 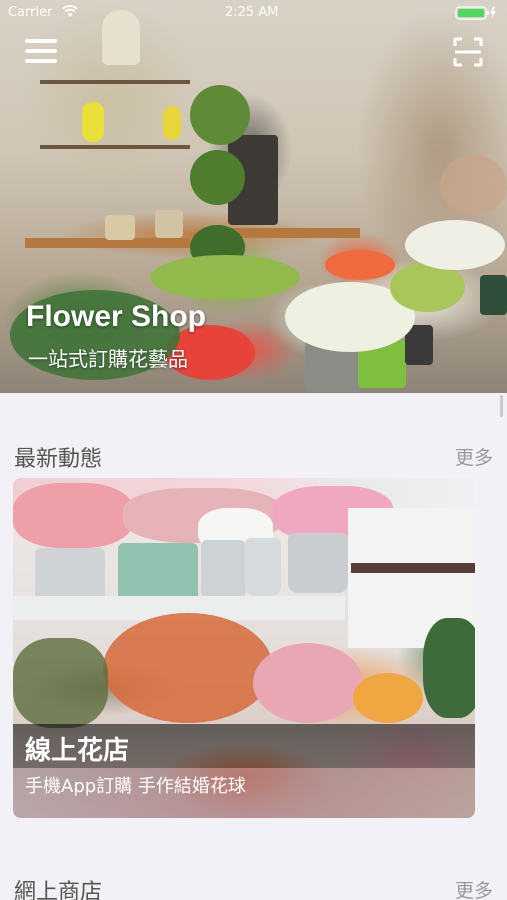 What do you see at coordinates (253, 455) in the screenshot?
I see `news-section-header: 最新動態 更多` at bounding box center [253, 455].